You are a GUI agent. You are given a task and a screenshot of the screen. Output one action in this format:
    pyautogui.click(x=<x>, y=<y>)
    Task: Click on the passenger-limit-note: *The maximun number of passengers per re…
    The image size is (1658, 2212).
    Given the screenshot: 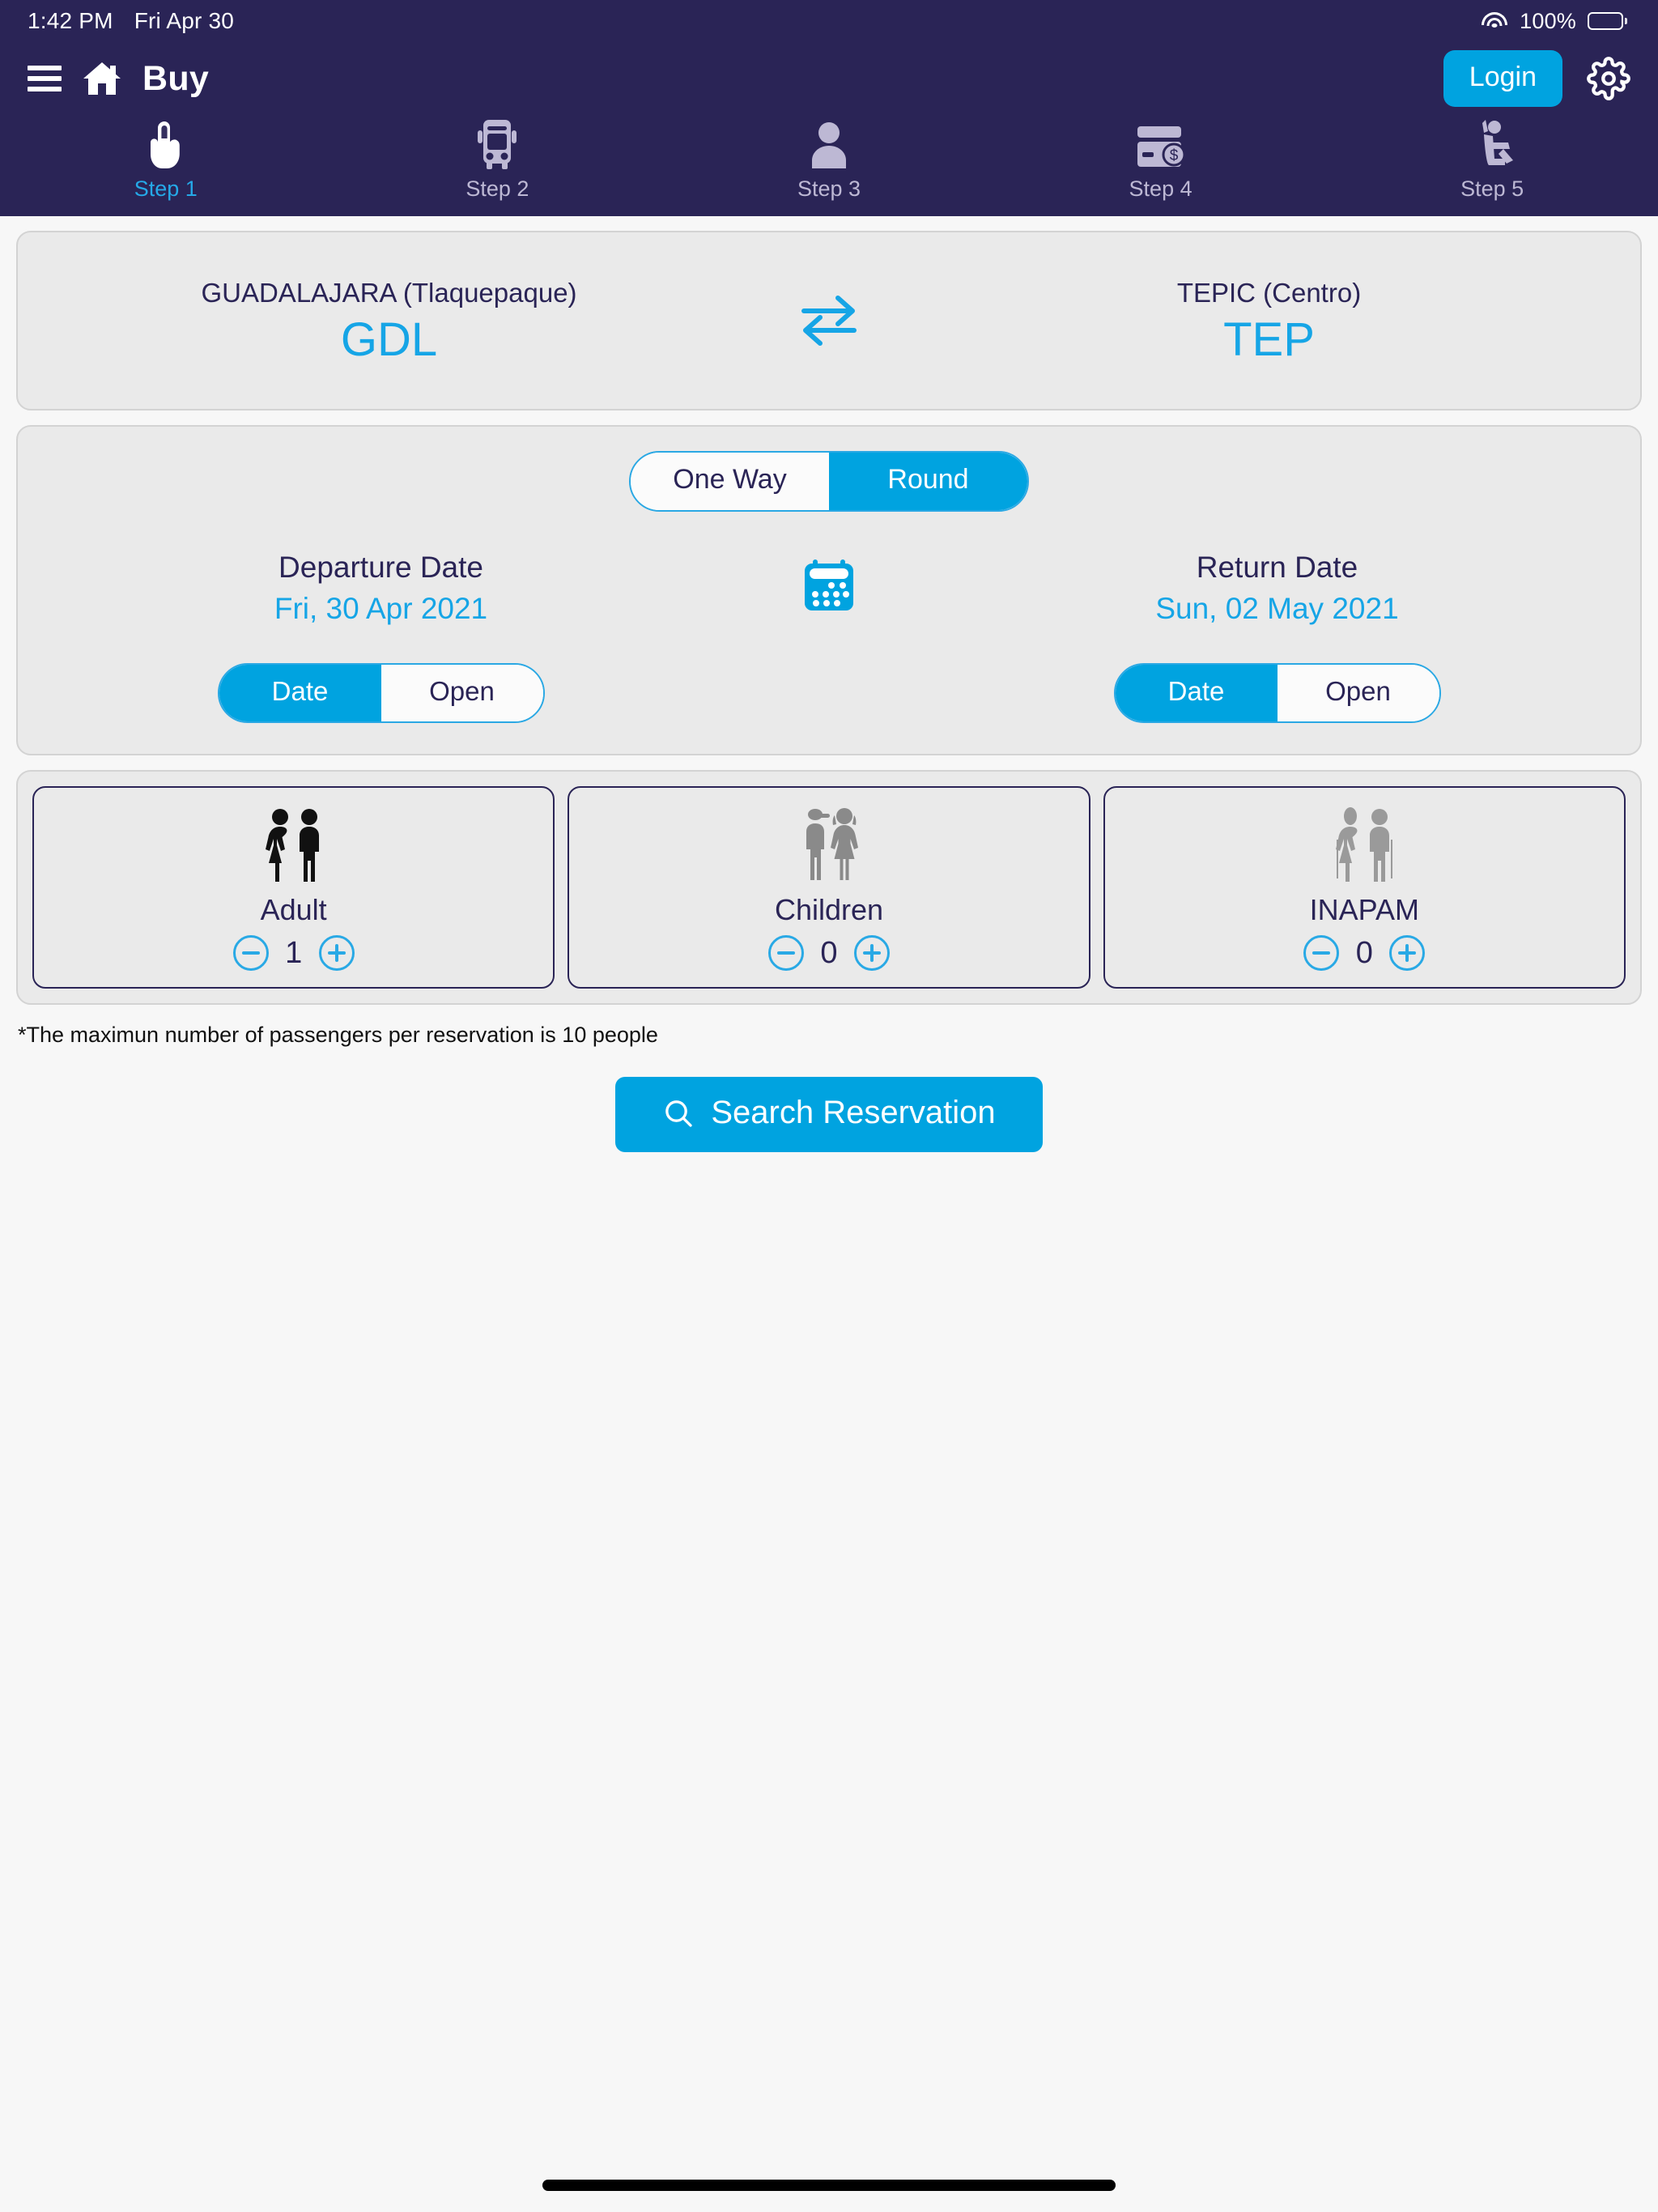 What is the action you would take?
    pyautogui.click(x=338, y=1035)
    